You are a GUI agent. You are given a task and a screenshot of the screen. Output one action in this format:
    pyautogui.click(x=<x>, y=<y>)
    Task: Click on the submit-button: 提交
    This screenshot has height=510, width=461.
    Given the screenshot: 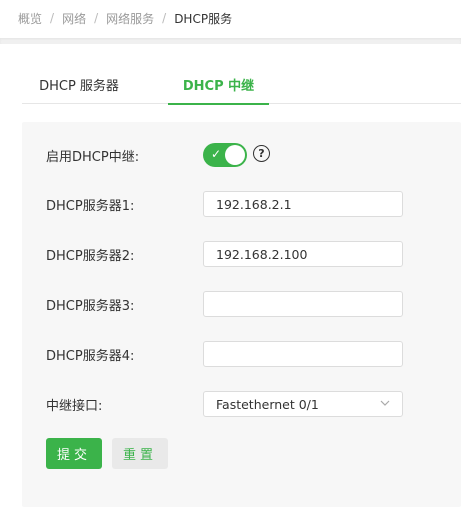 What is the action you would take?
    pyautogui.click(x=74, y=453)
    